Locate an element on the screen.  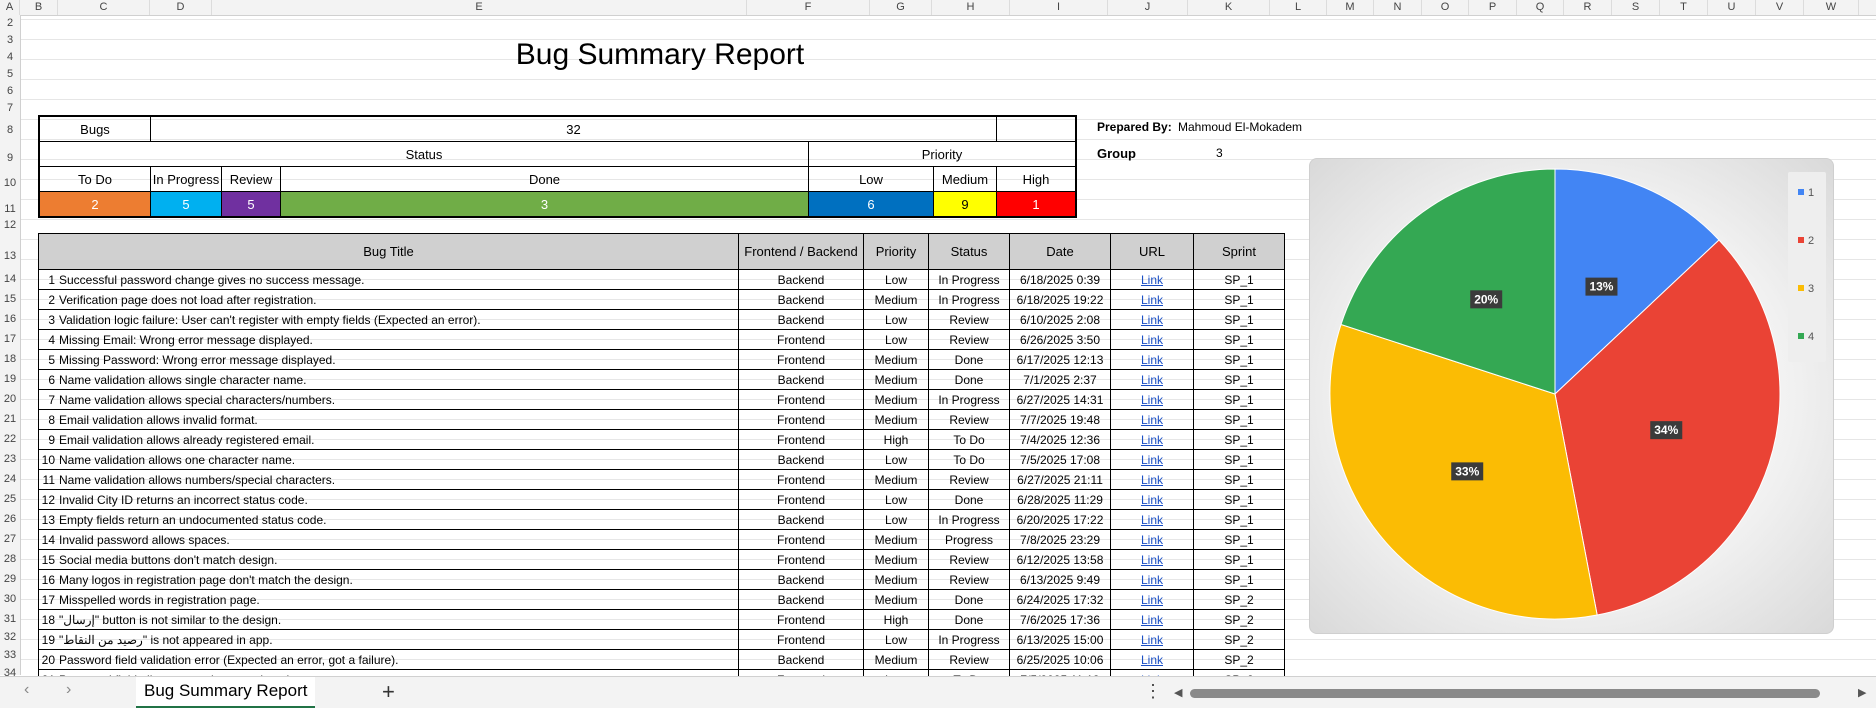
row-header-25: 25 is located at coordinates (10, 499).